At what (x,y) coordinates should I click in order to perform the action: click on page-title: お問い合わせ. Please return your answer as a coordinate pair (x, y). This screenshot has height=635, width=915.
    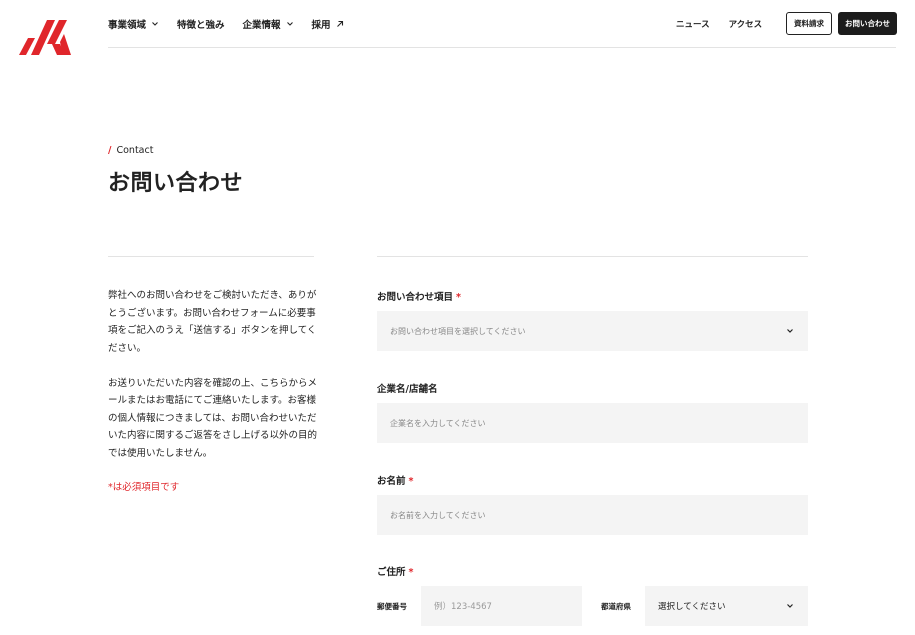
    Looking at the image, I should click on (176, 183).